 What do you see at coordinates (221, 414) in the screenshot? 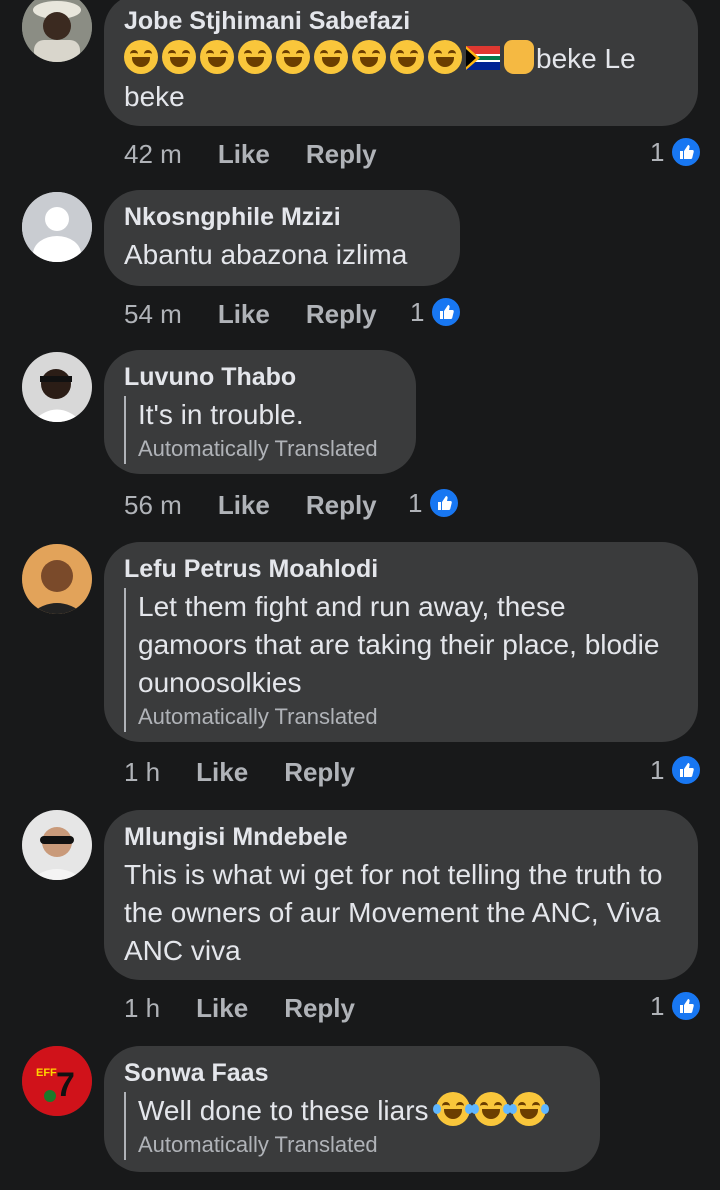
I see `comment-text: It's in trouble.` at bounding box center [221, 414].